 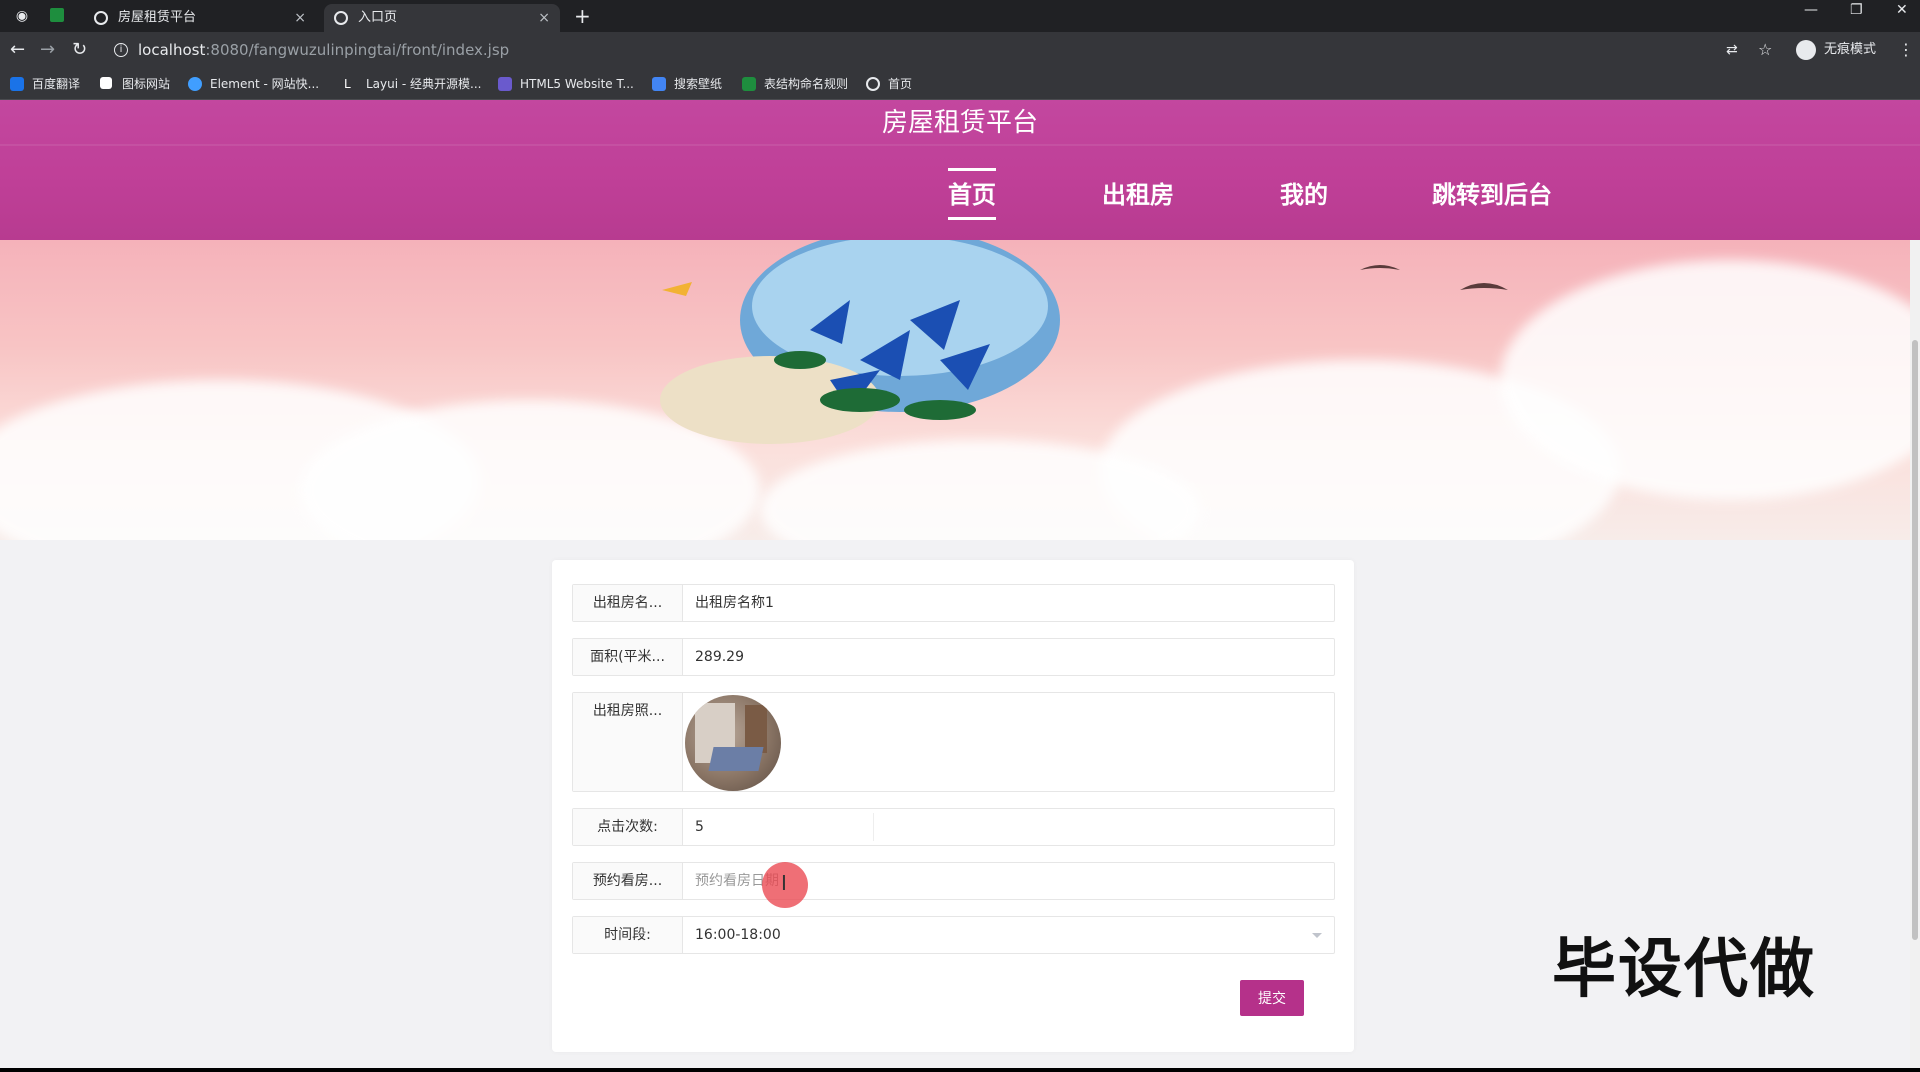 What do you see at coordinates (699, 827) in the screenshot?
I see `click-count-input: 5` at bounding box center [699, 827].